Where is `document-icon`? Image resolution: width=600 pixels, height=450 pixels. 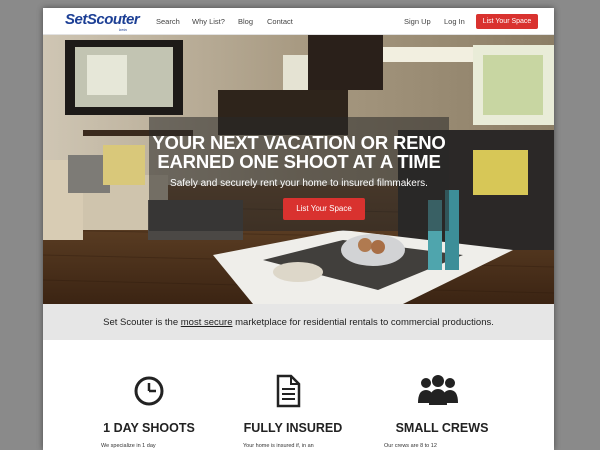 document-icon is located at coordinates (298, 391).